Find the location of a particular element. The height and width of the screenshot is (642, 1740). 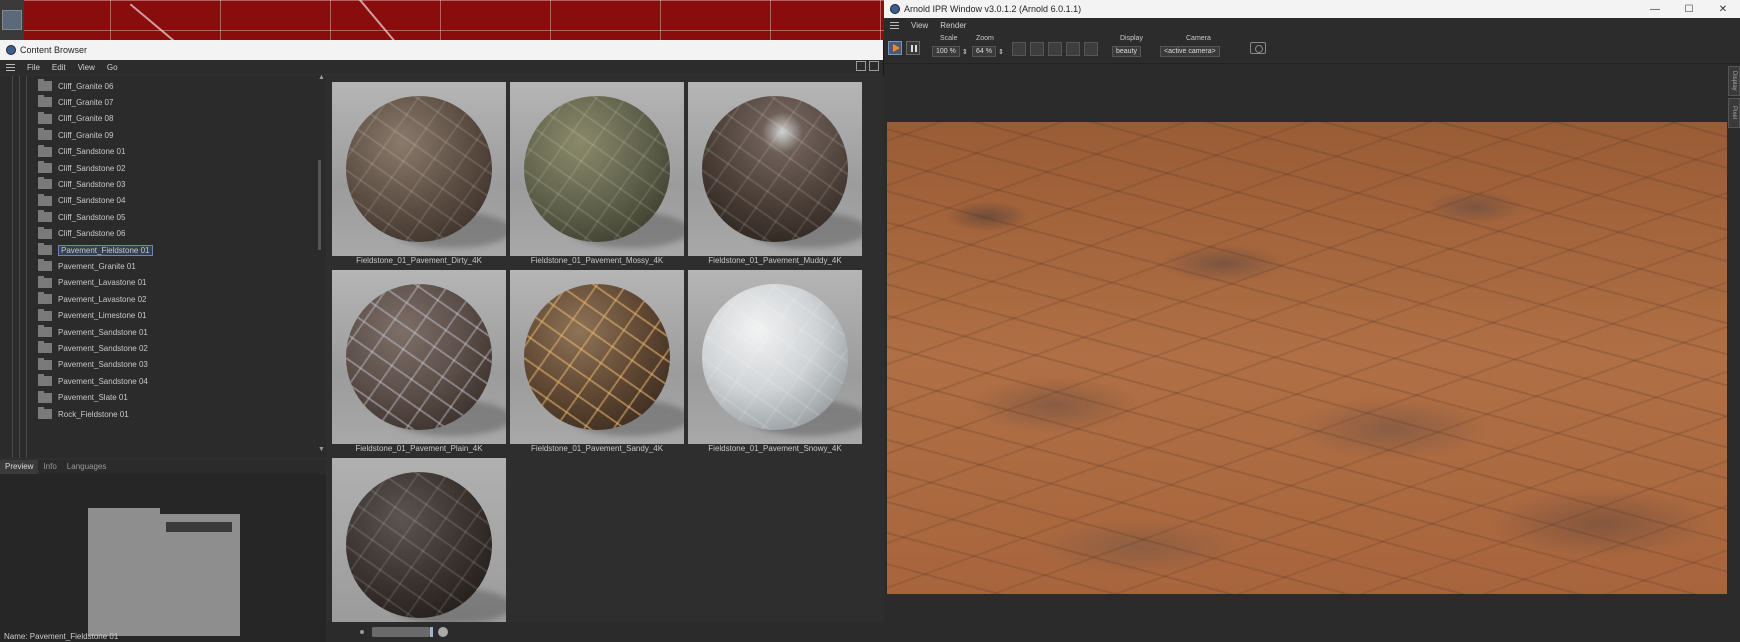

tree-item: Pavement_Lavastone 02 is located at coordinates (92, 299).